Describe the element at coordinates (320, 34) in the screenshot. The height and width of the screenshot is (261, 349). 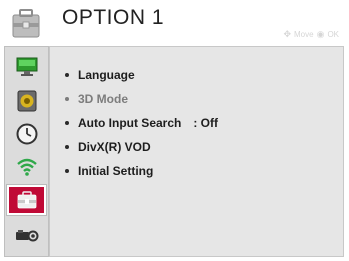
I see `ok-button-icon: ◉` at that location.